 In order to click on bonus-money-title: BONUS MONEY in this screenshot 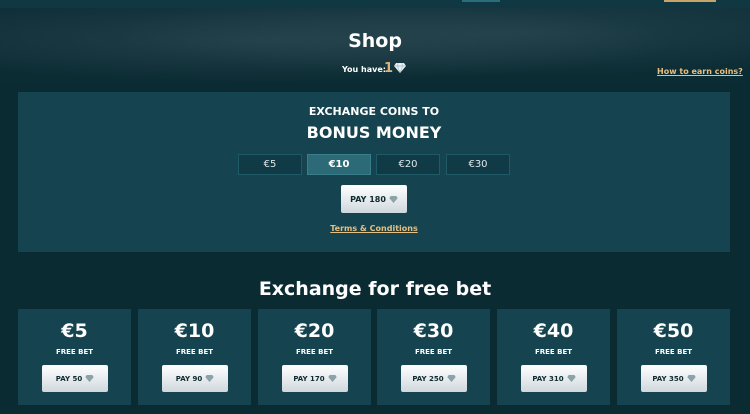, I will do `click(374, 132)`.